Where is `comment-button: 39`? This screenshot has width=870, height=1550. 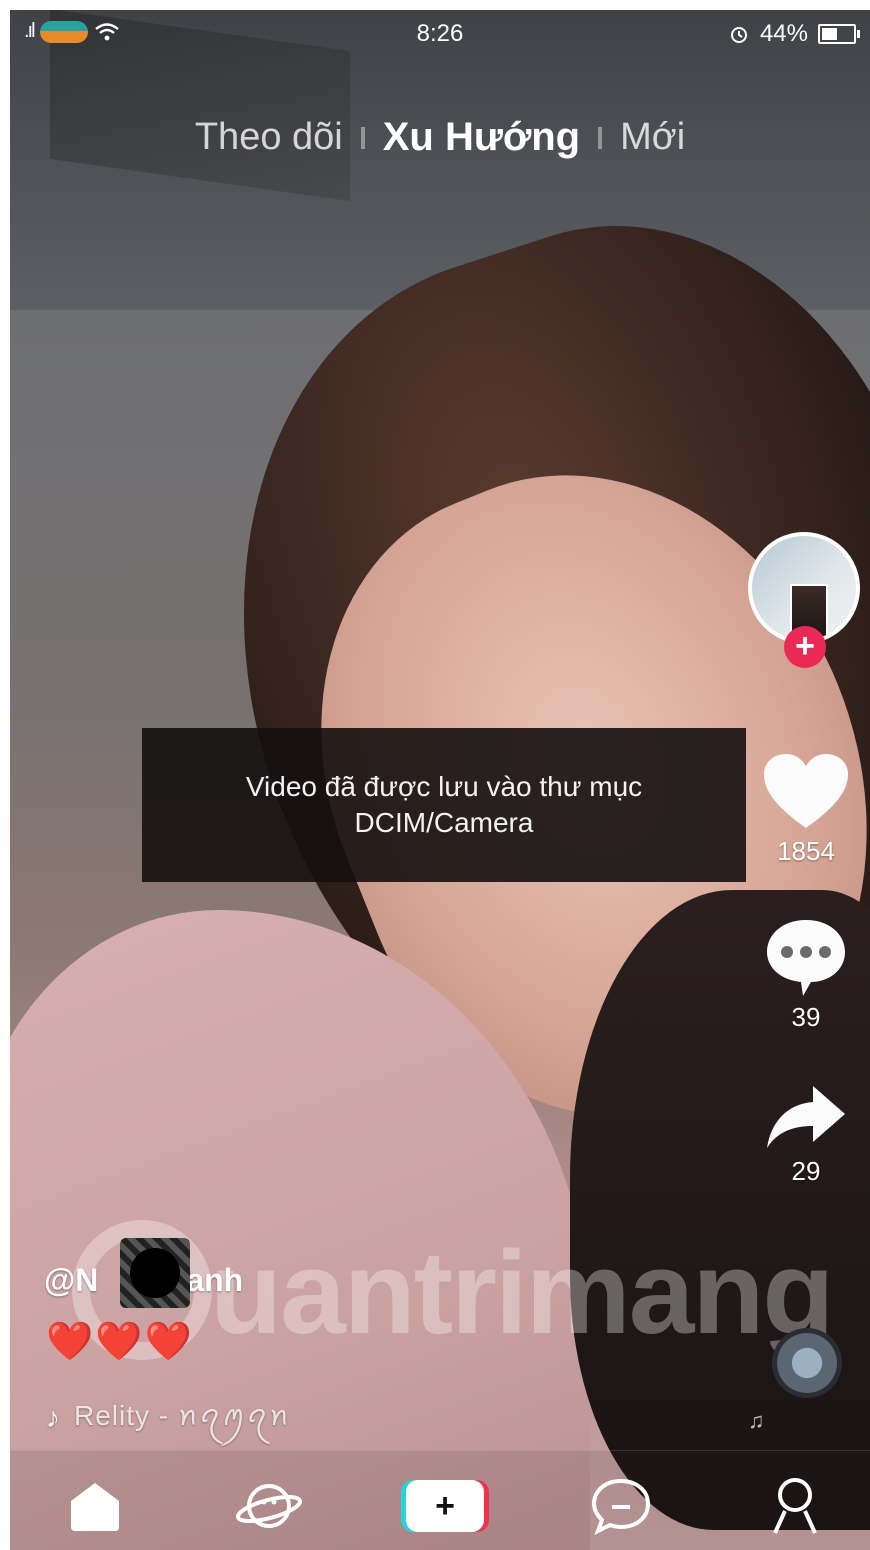 comment-button: 39 is located at coordinates (806, 974).